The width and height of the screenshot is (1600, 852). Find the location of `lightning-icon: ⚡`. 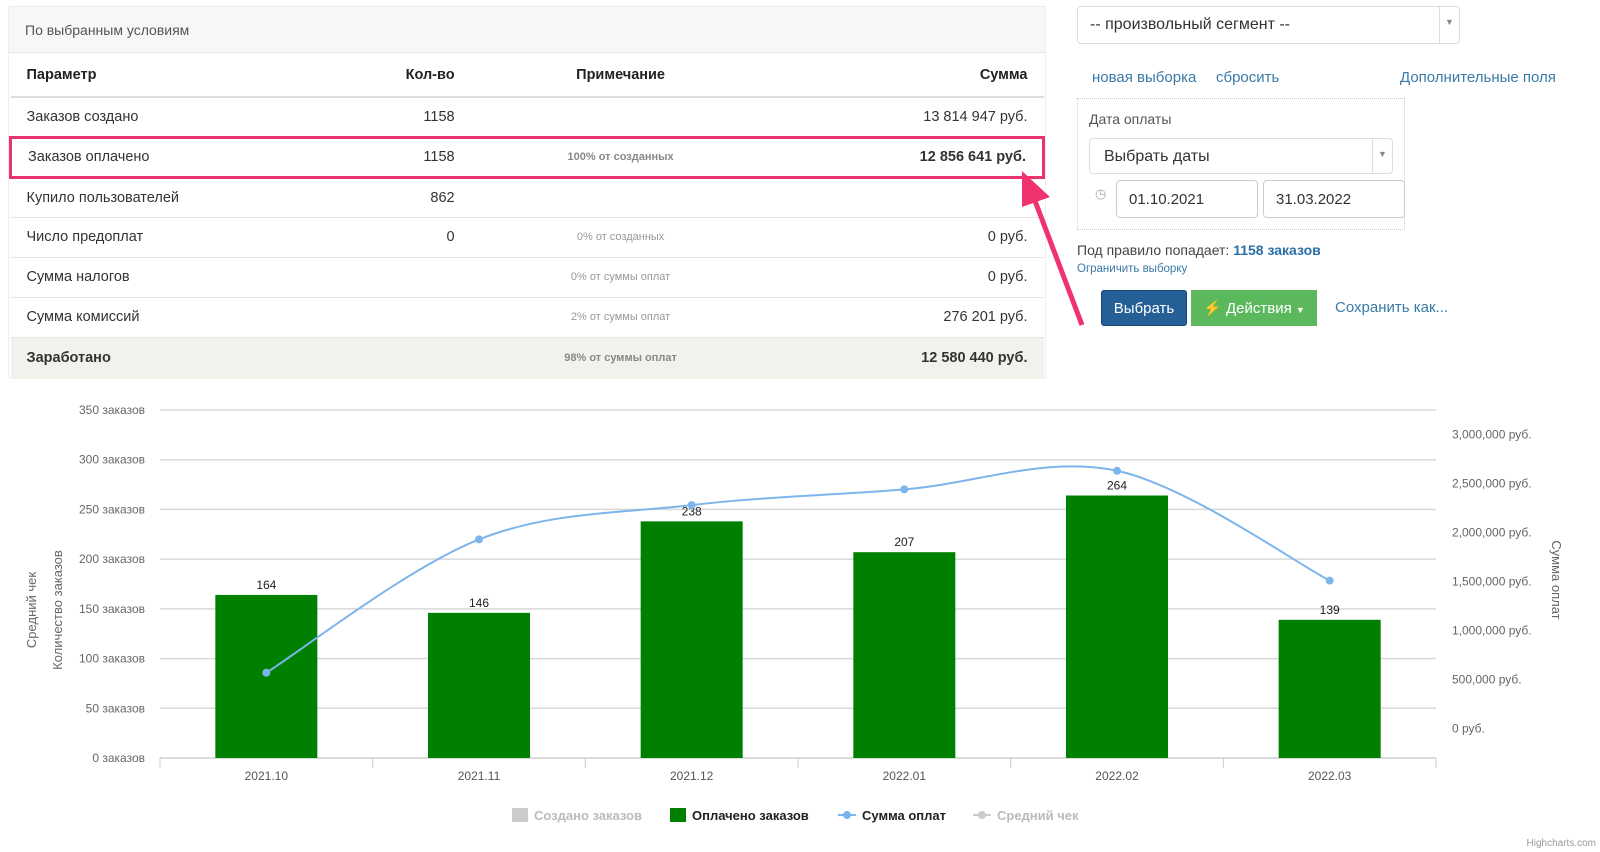

lightning-icon: ⚡ is located at coordinates (1212, 308).